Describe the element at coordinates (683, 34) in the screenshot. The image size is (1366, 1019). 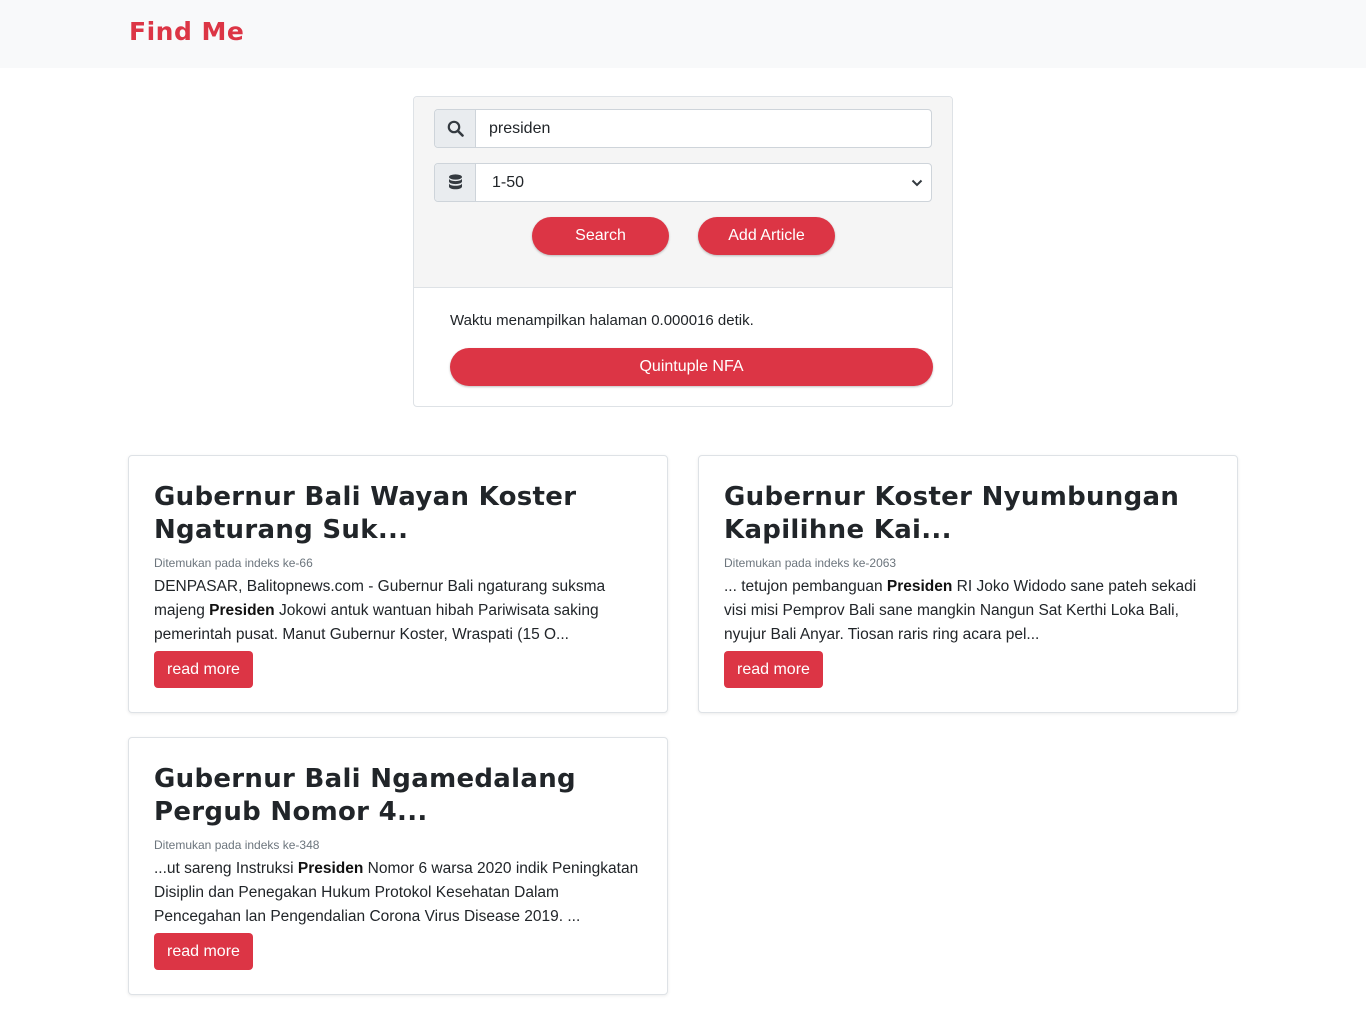
I see `navbar: Find Me` at that location.